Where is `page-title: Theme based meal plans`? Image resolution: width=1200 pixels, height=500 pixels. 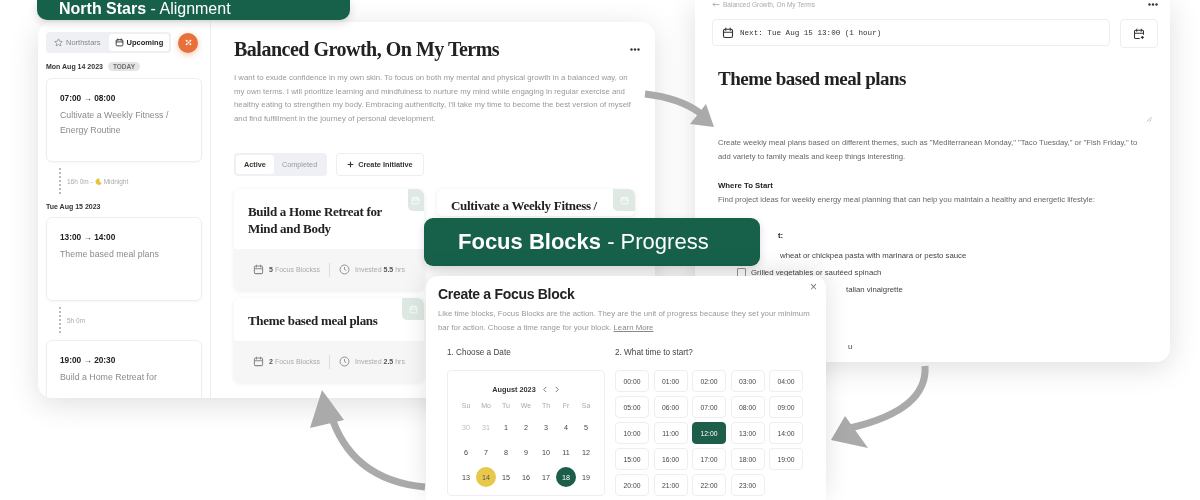
page-title: Theme based meal plans is located at coordinates (812, 79).